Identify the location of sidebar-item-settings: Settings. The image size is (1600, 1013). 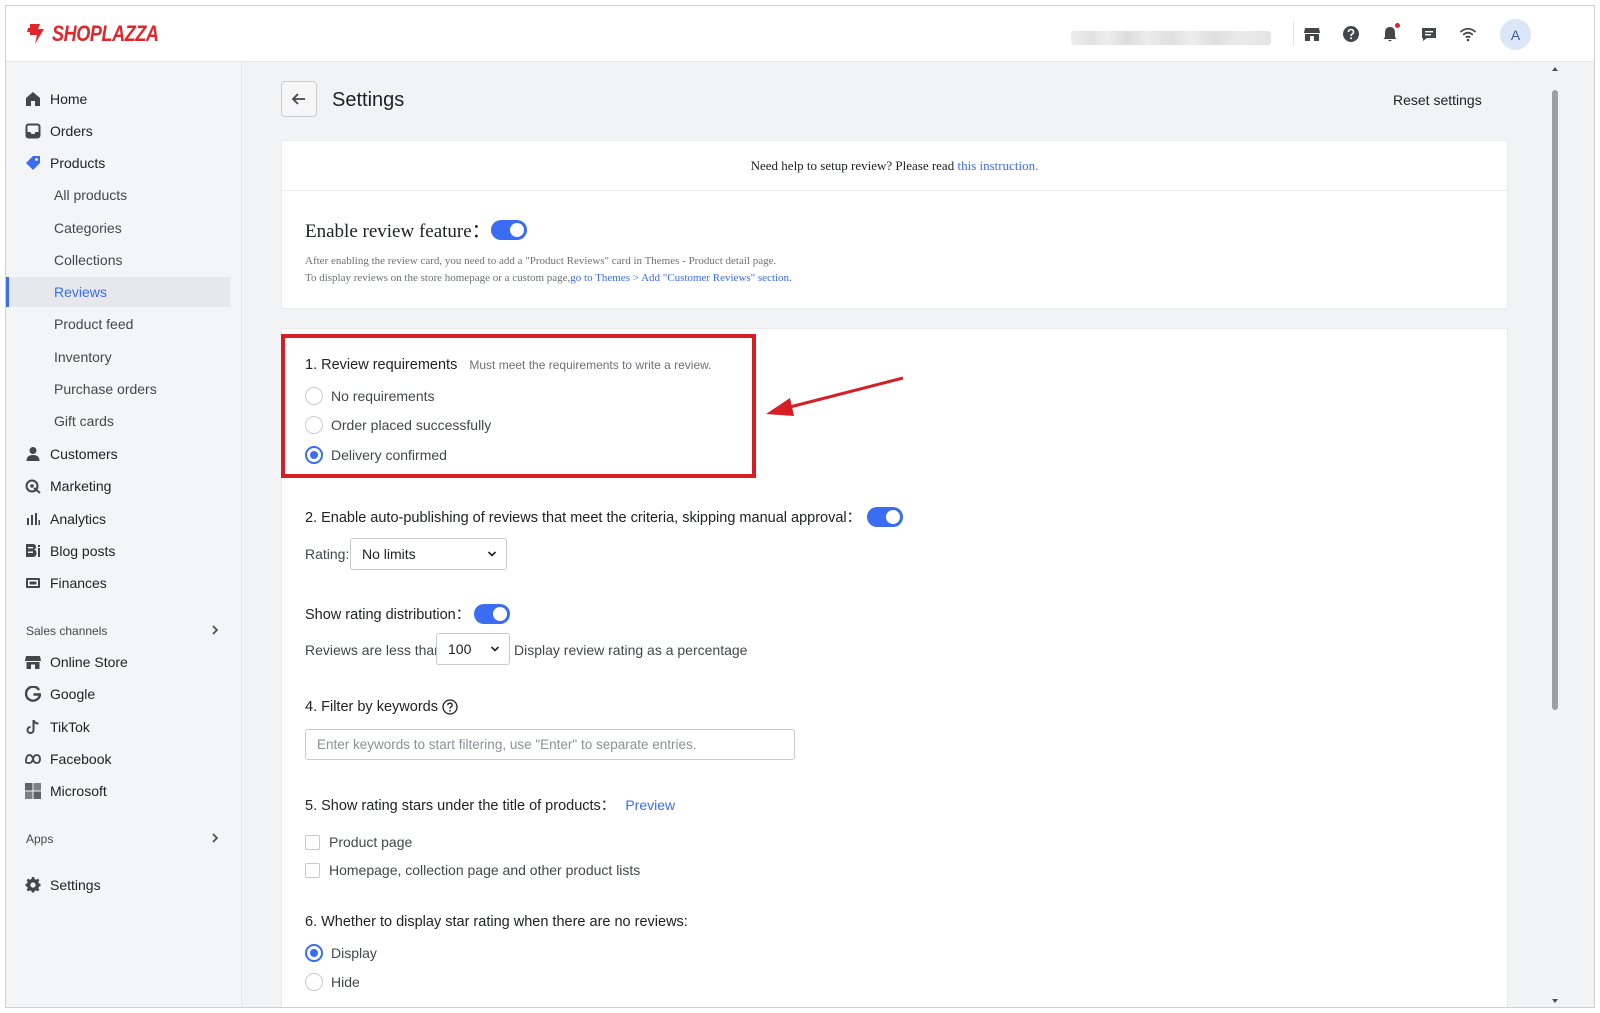
(118, 885).